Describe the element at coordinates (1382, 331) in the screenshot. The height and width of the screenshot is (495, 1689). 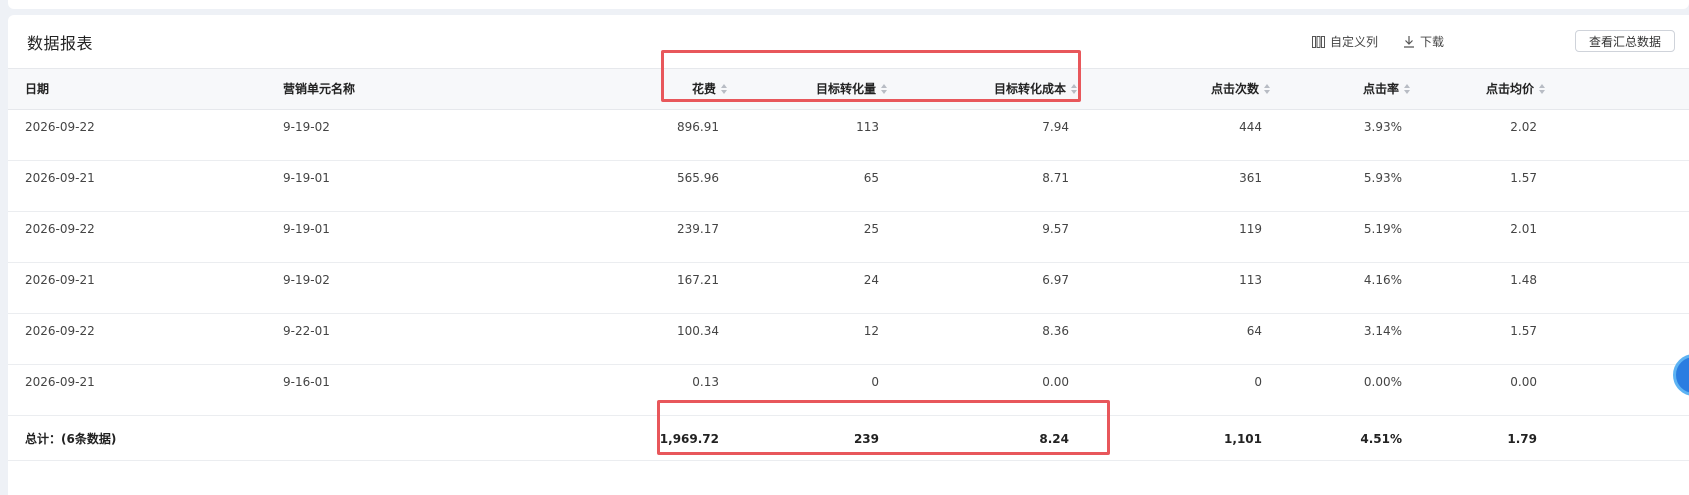
I see `cell-ctr: 3.14%` at that location.